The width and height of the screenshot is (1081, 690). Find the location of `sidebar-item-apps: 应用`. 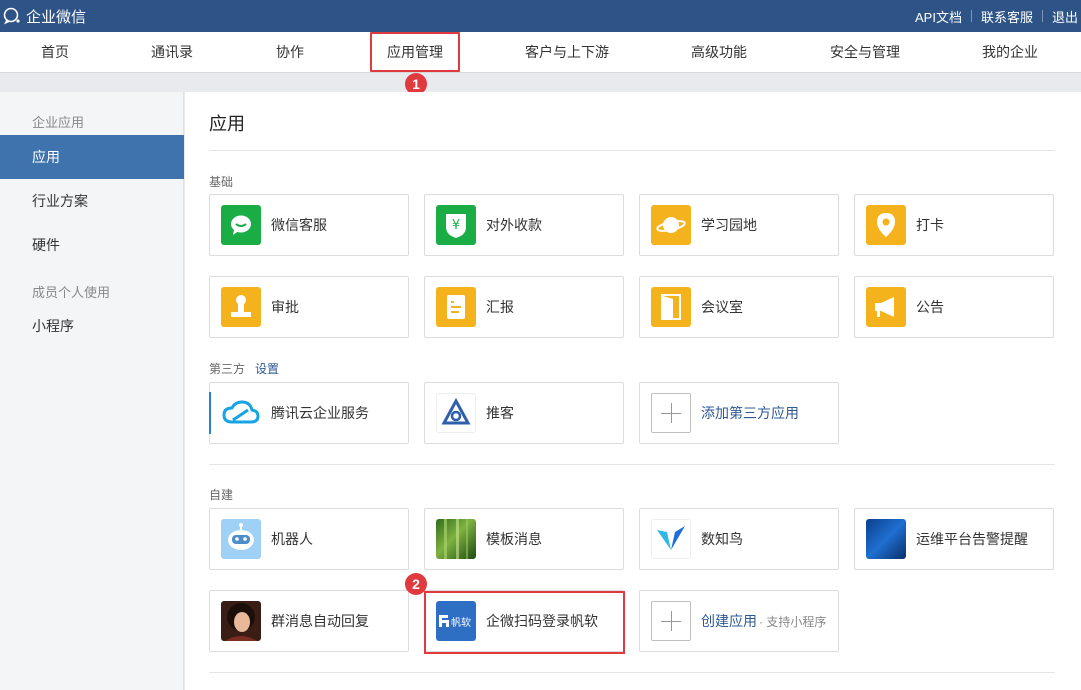

sidebar-item-apps: 应用 is located at coordinates (92, 157).